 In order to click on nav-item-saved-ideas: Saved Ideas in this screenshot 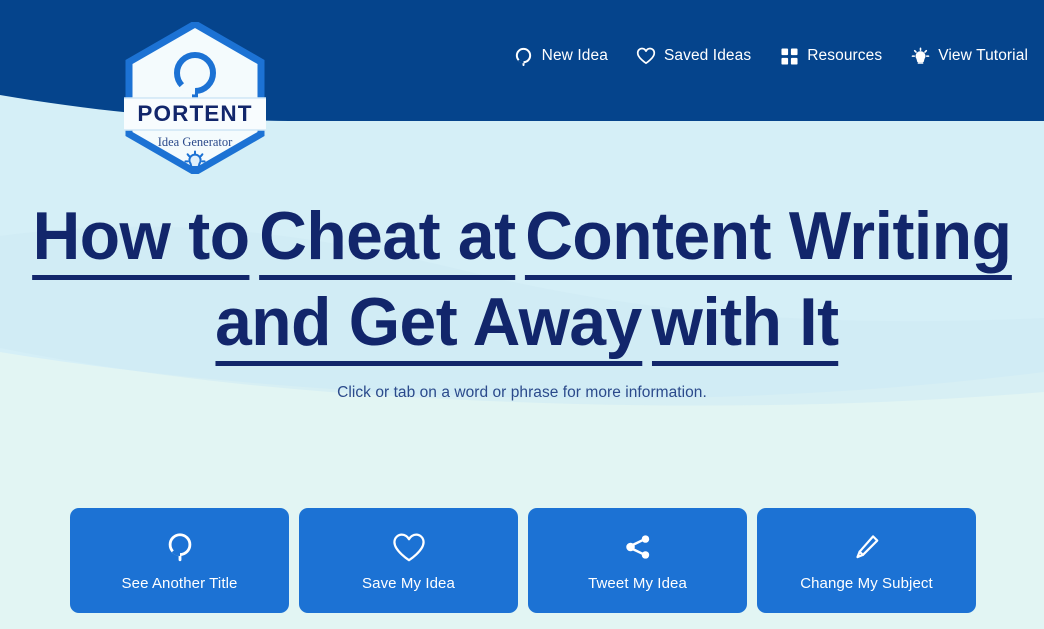, I will do `click(693, 56)`.